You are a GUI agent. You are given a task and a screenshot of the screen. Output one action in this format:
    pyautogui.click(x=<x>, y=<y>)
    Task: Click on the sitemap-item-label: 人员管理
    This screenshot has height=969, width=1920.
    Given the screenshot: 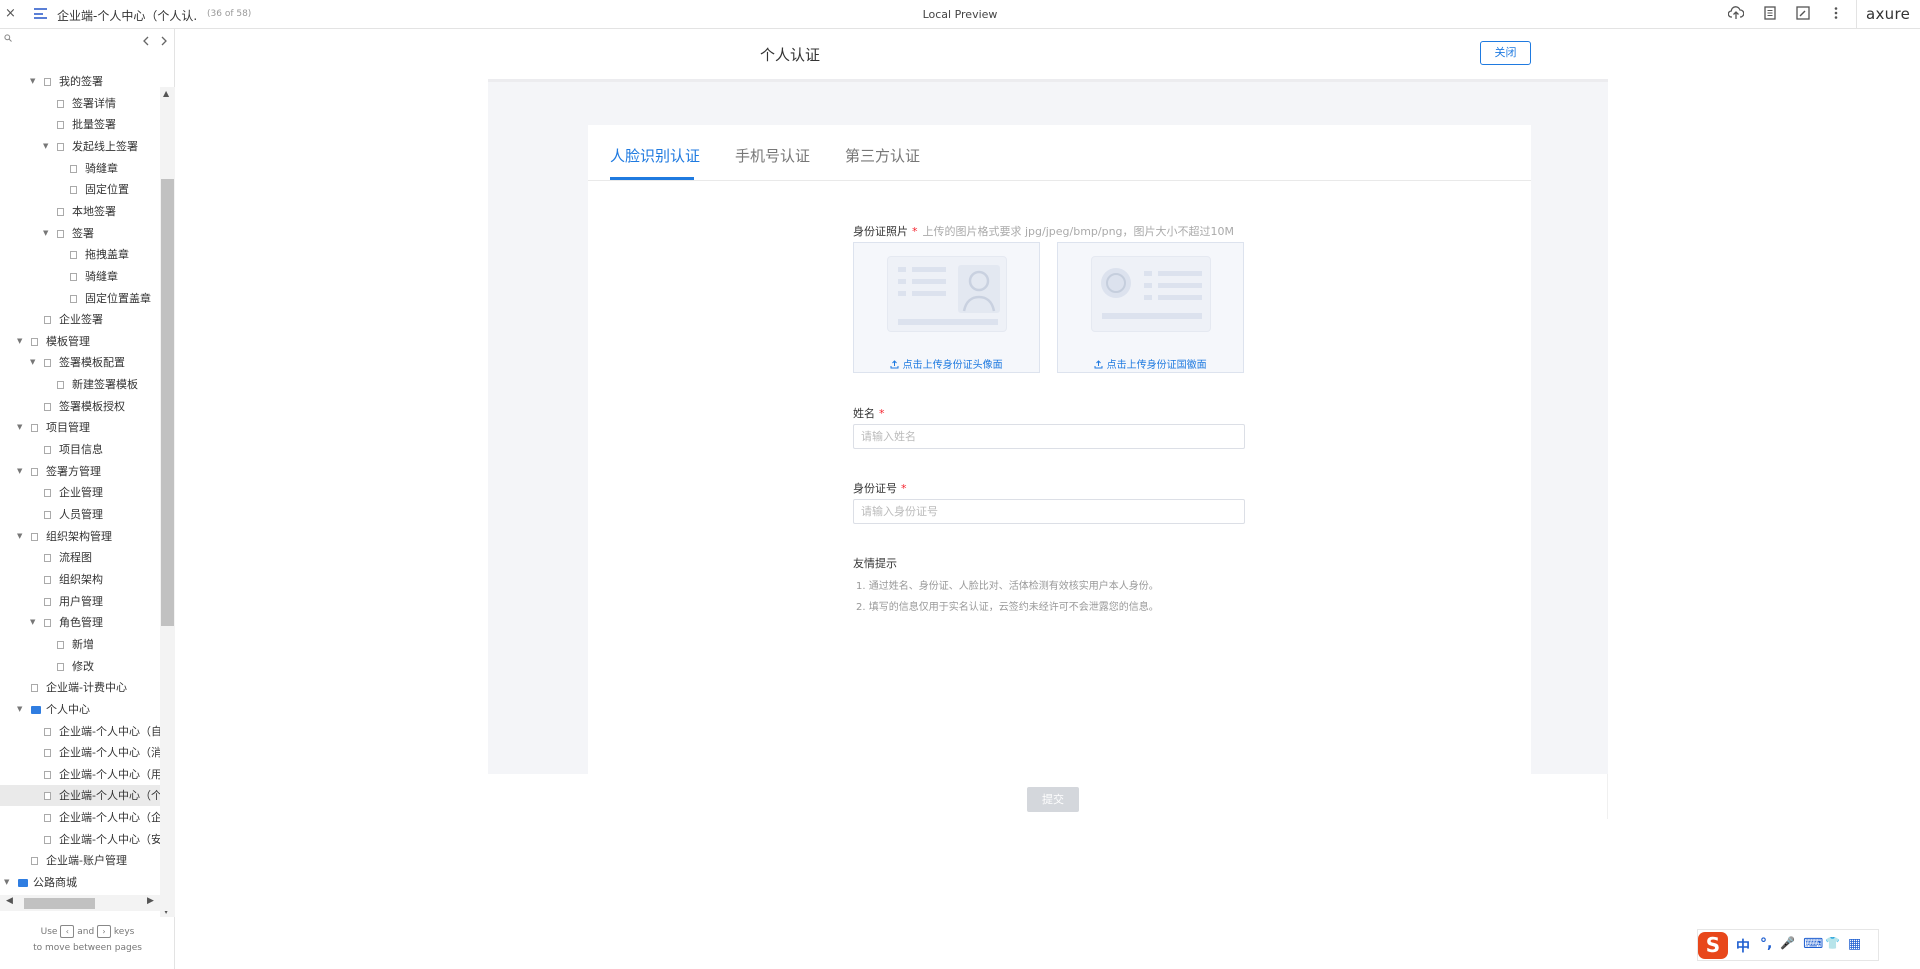 What is the action you would take?
    pyautogui.click(x=81, y=514)
    